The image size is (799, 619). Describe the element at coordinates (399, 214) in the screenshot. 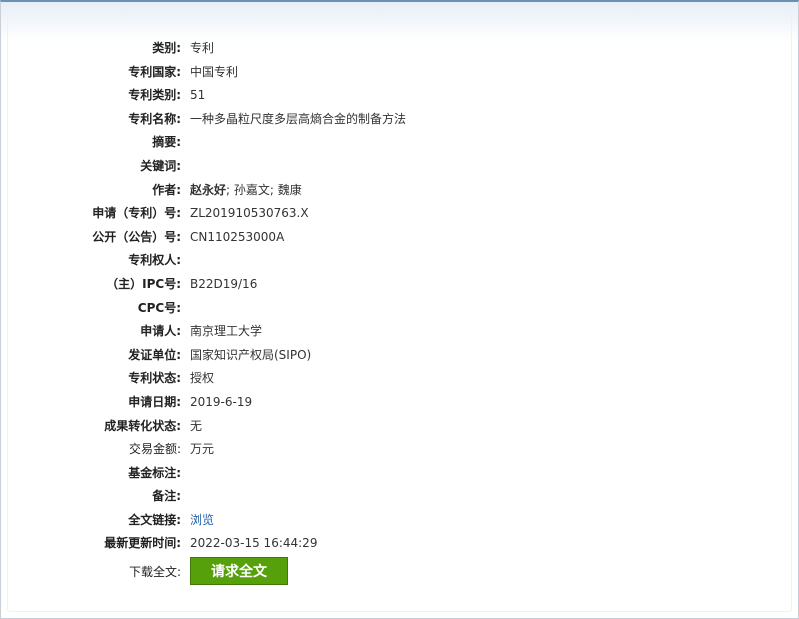

I see `row-application-number: 申请（专利）号: ZL201910530763.X` at that location.